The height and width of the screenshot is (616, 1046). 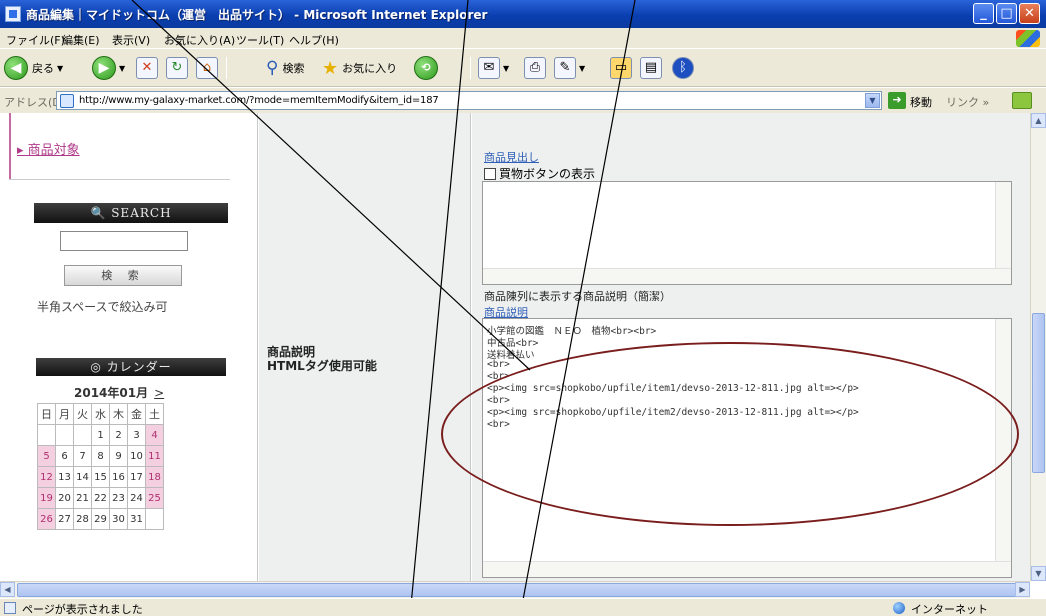 I want to click on calendar-day: 4, so click(x=154, y=435).